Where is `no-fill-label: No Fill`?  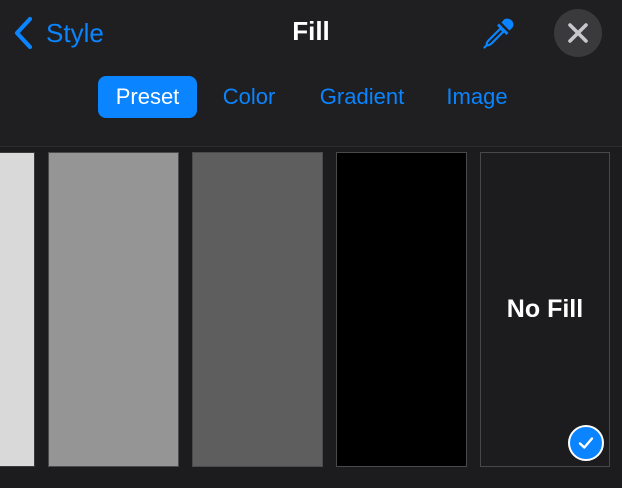 no-fill-label: No Fill is located at coordinates (545, 309).